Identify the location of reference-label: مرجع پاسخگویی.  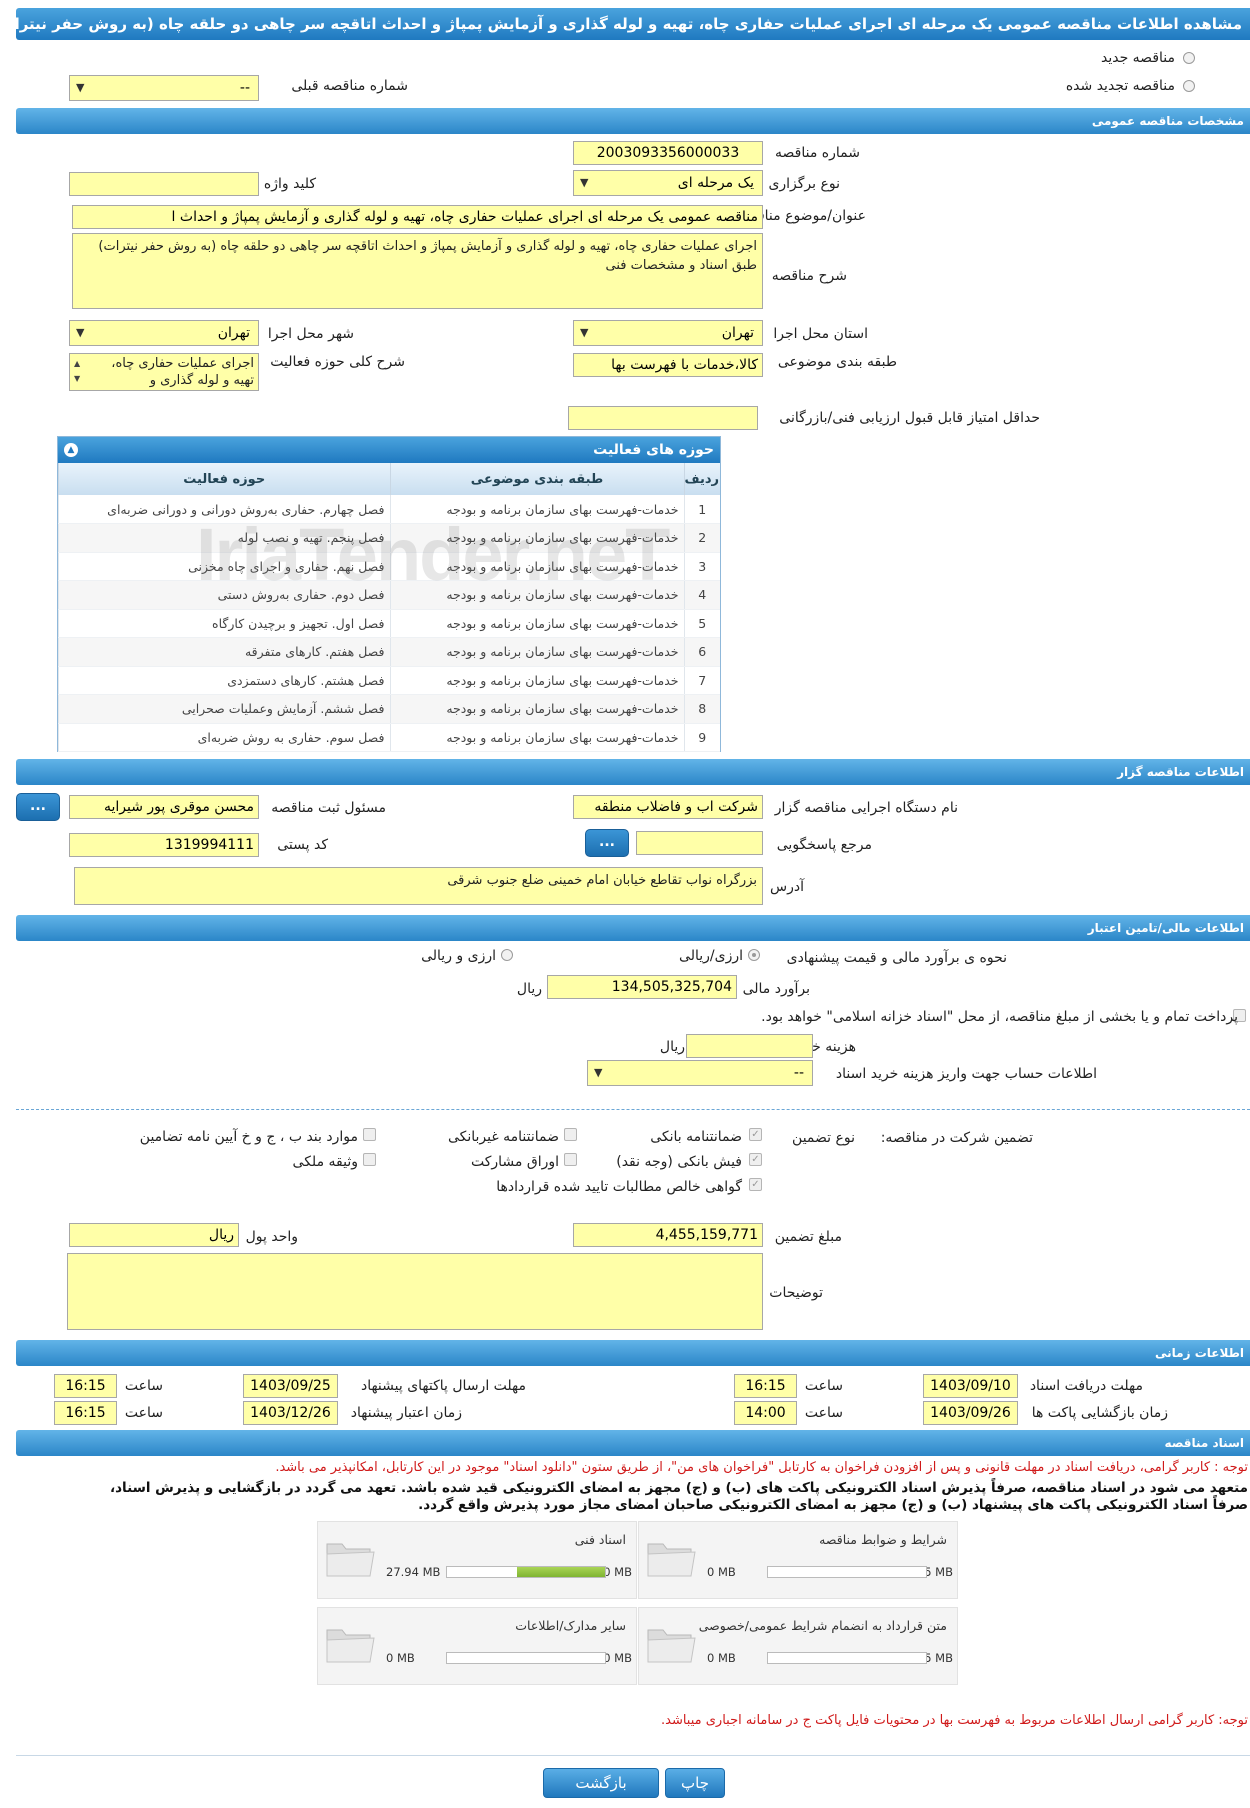
(824, 845).